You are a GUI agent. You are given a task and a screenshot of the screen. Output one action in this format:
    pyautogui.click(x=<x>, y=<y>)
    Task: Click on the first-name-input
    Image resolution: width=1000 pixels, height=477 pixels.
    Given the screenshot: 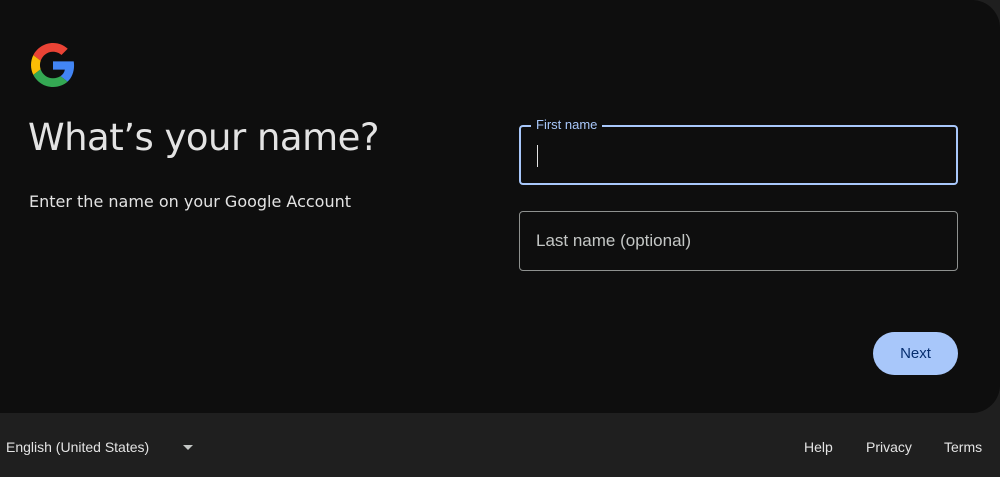 What is the action you would take?
    pyautogui.click(x=738, y=155)
    